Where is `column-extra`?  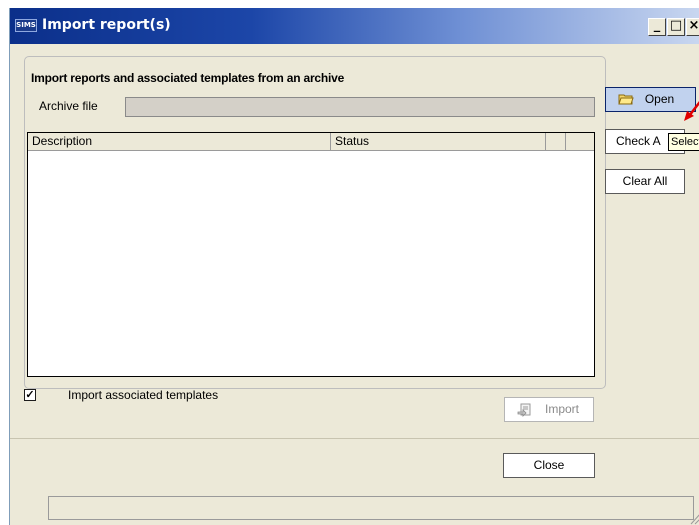 column-extra is located at coordinates (556, 142).